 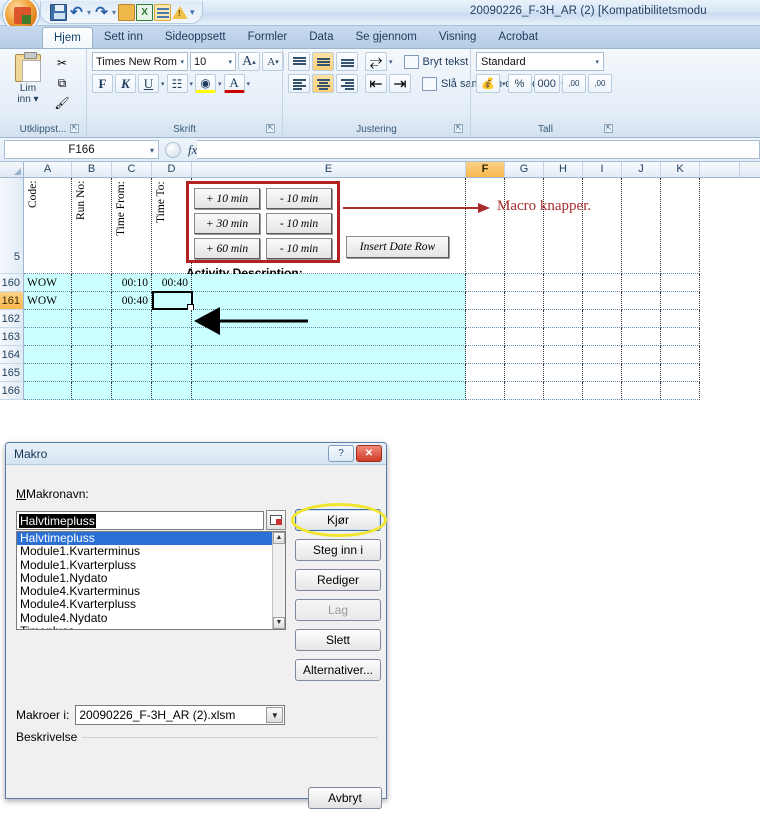 What do you see at coordinates (123, 37) in the screenshot?
I see `tab-sett-inn: Sett inn` at bounding box center [123, 37].